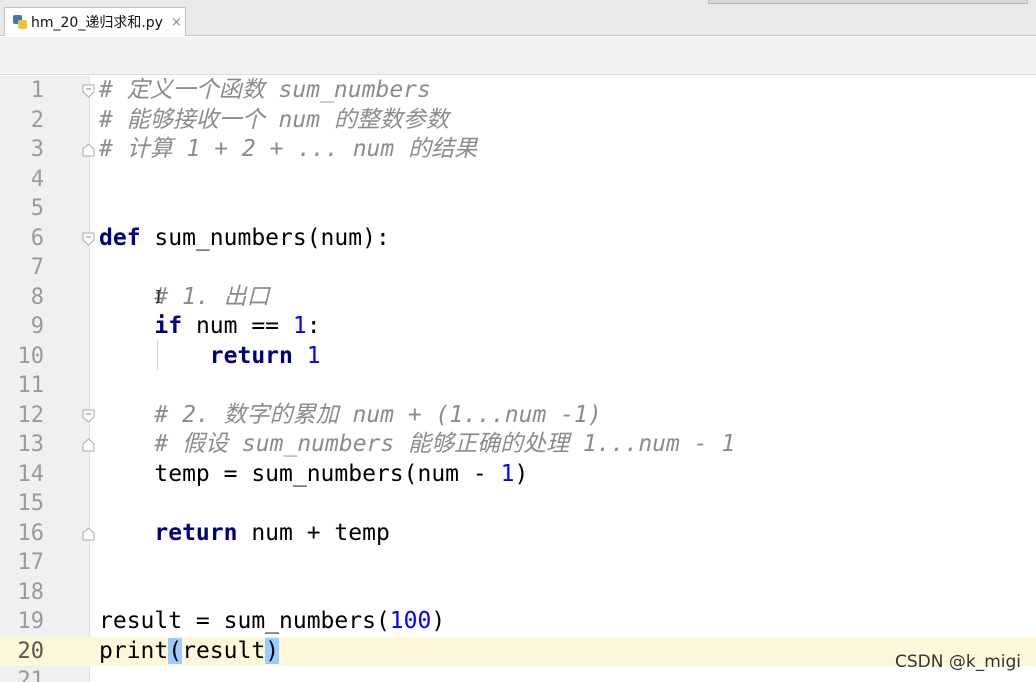  I want to click on comment-token: # 定义一个函数 sum_numbers, so click(265, 90).